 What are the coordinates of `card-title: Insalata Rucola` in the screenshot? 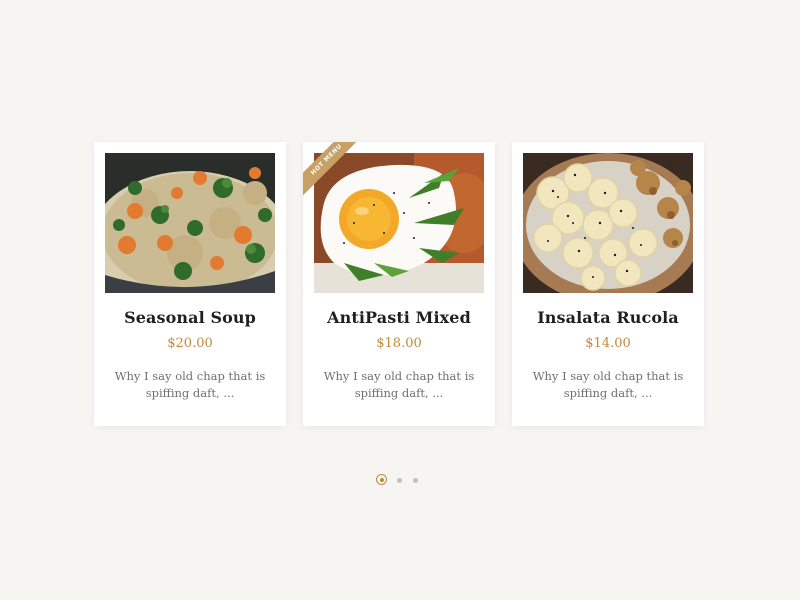 It's located at (608, 317).